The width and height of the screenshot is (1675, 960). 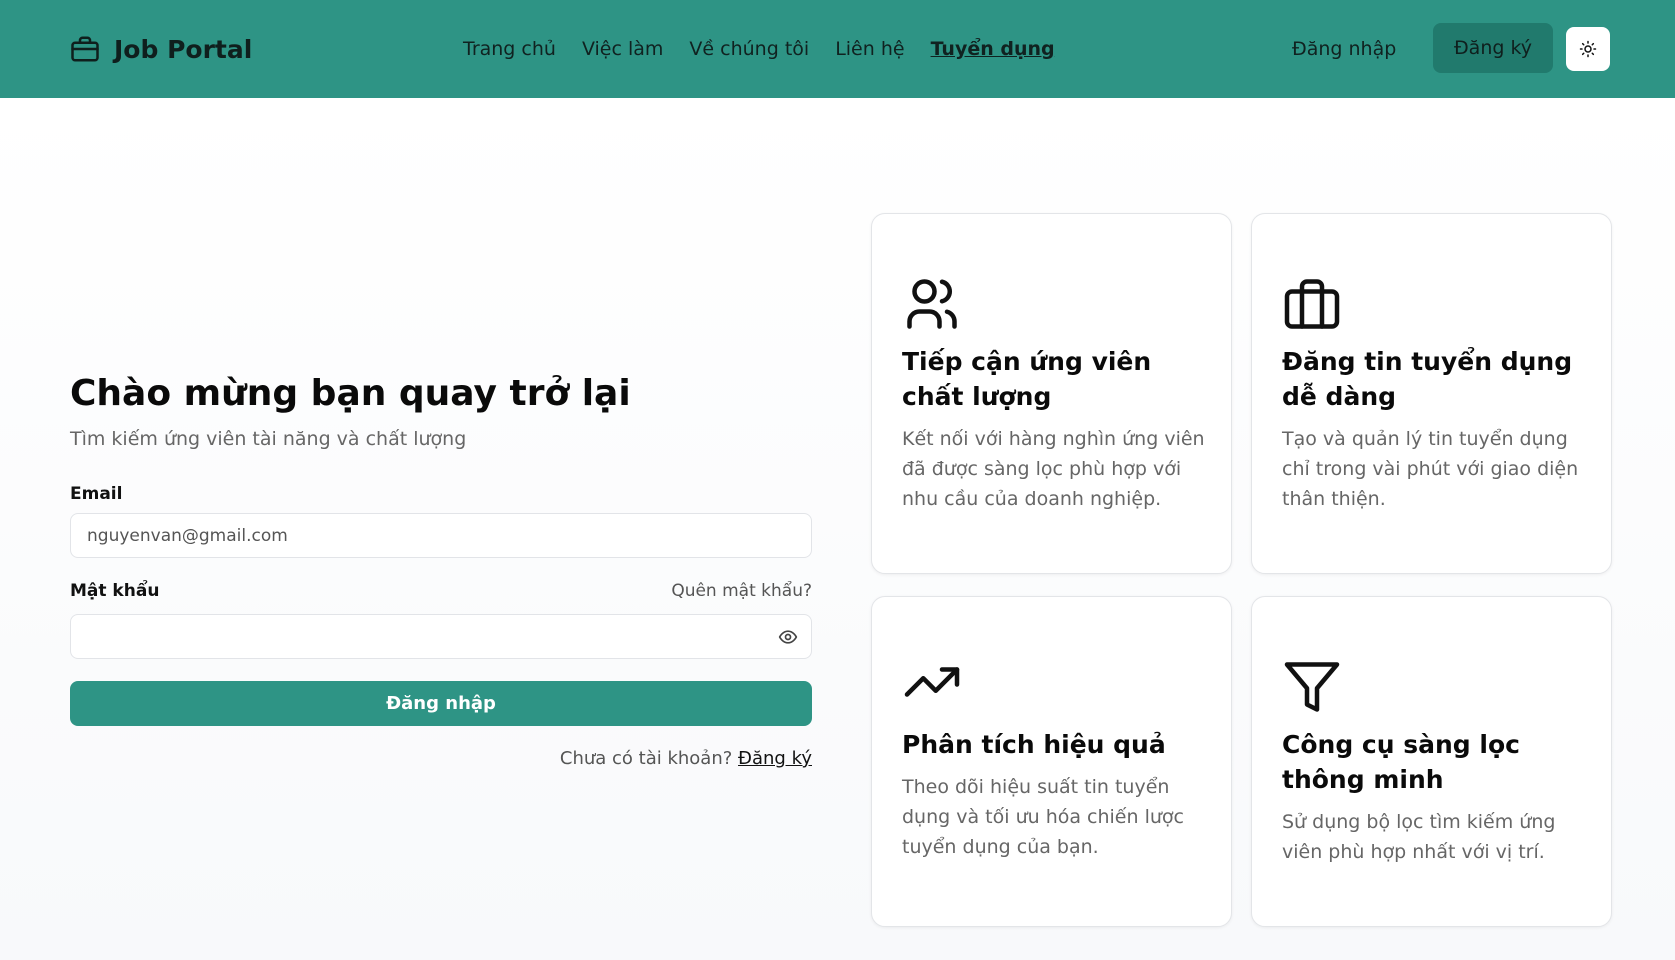 What do you see at coordinates (932, 304) in the screenshot?
I see `users-icon` at bounding box center [932, 304].